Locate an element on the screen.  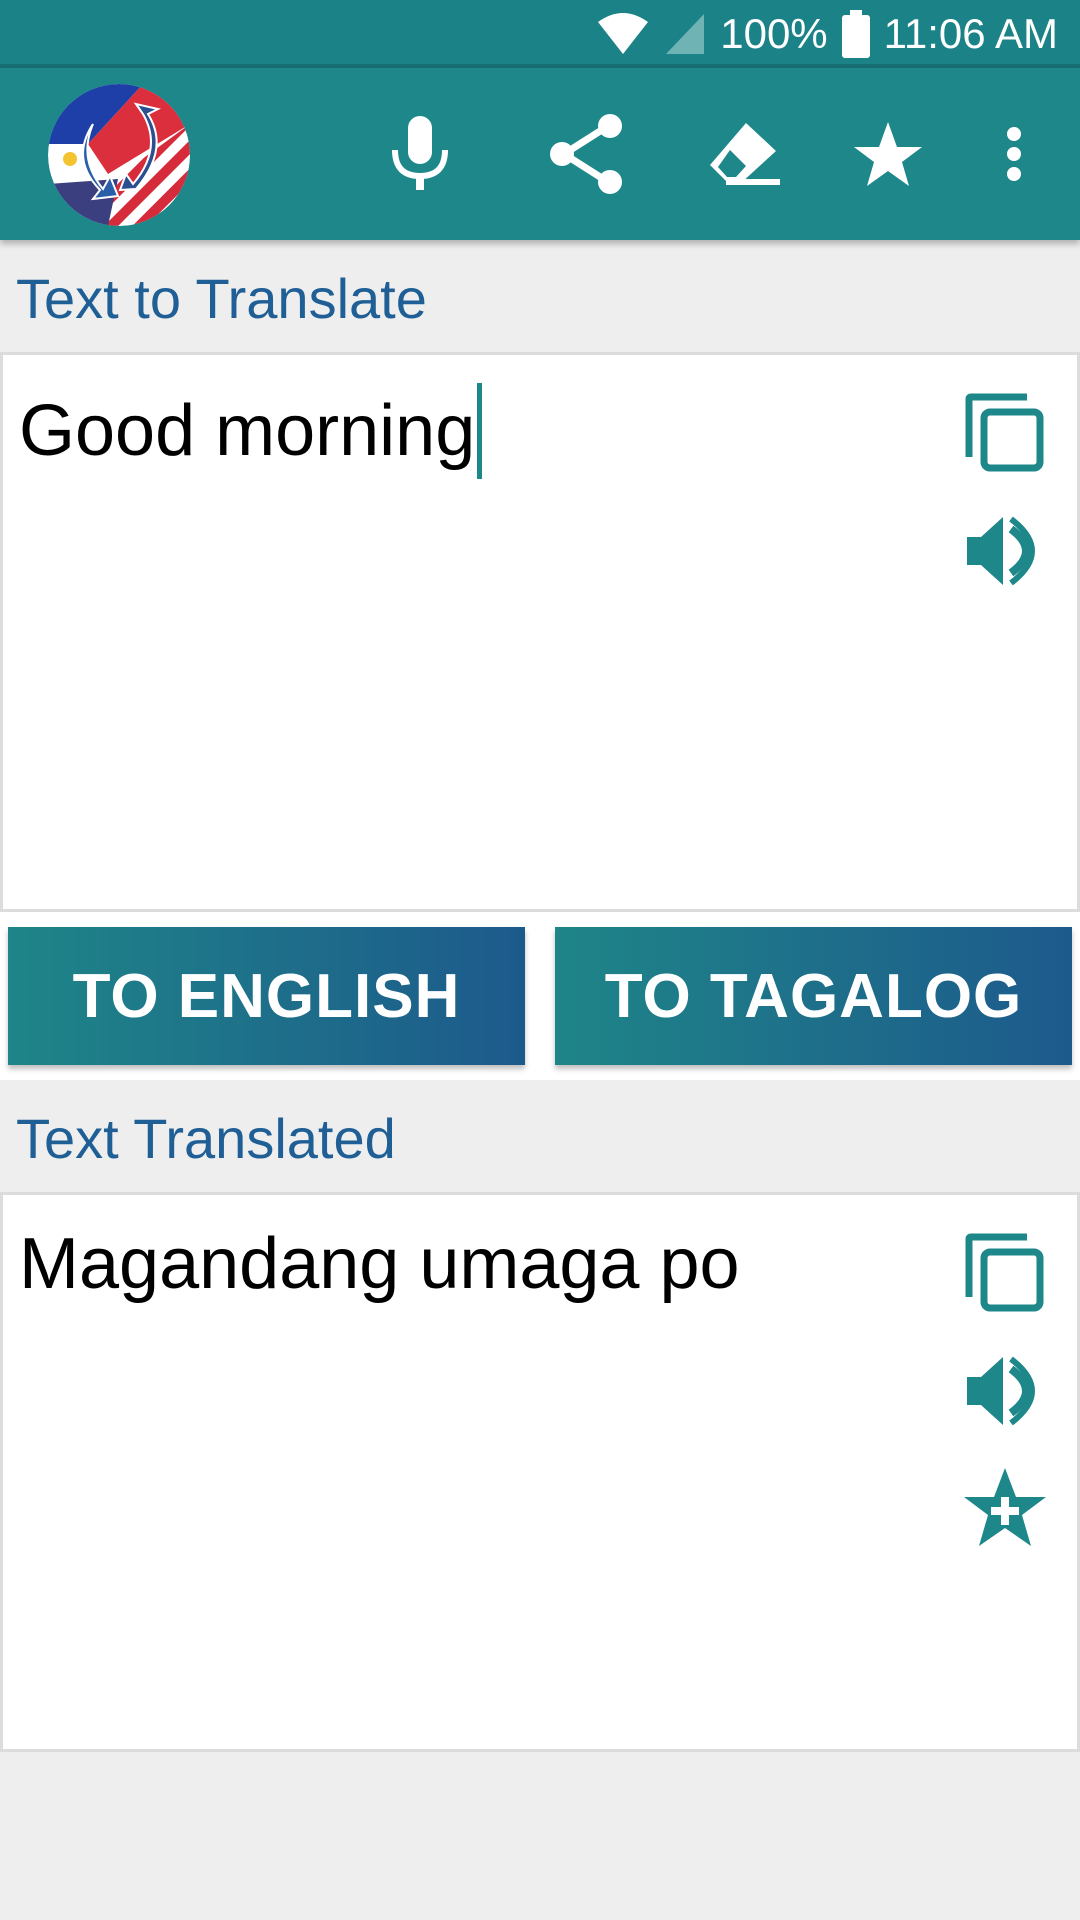
target-label: Text Translated is located at coordinates (206, 1138).